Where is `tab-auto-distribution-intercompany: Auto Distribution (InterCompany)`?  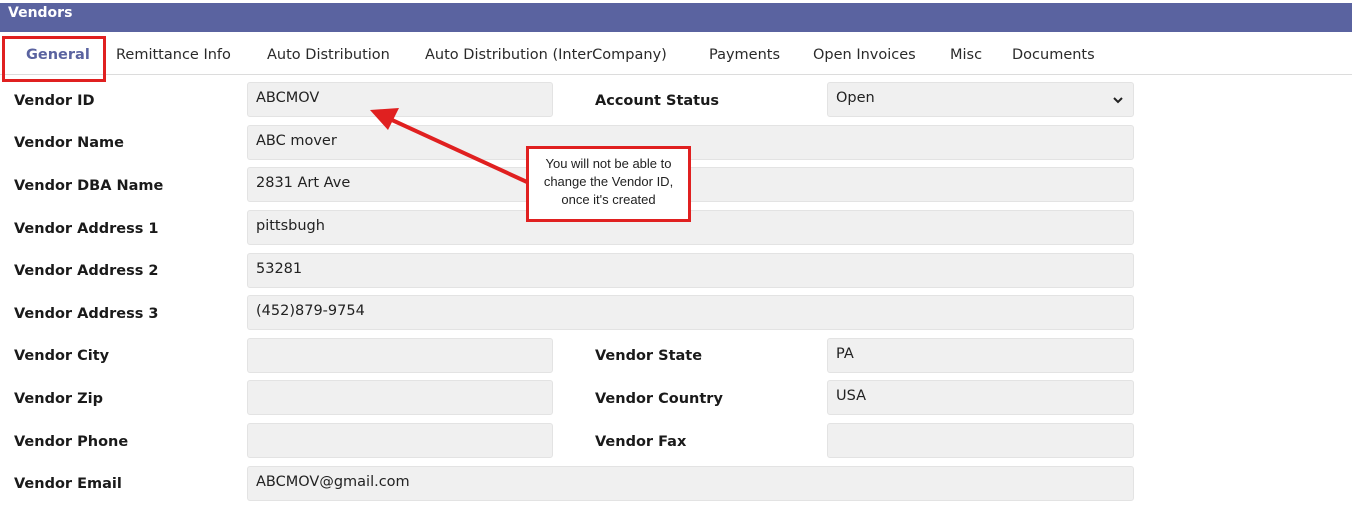 tab-auto-distribution-intercompany: Auto Distribution (InterCompany) is located at coordinates (546, 55).